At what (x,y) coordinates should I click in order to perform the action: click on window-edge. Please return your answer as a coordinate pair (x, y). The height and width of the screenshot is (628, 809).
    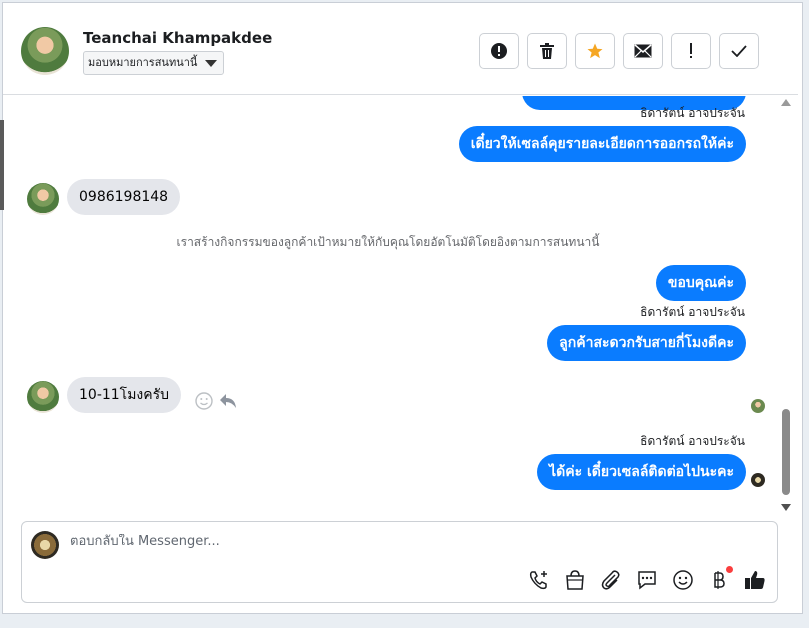
    Looking at the image, I should click on (2, 165).